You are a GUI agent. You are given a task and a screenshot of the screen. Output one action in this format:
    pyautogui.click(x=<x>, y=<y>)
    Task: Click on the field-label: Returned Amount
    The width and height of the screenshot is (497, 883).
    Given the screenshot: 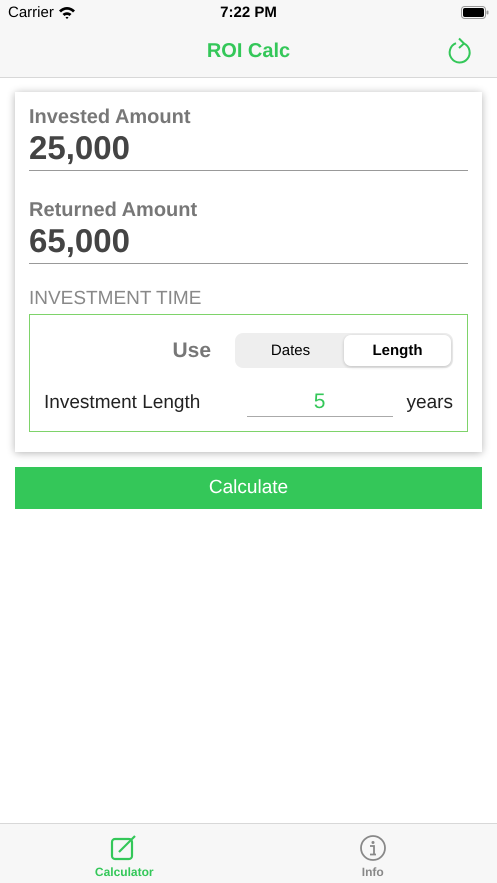 What is the action you would take?
    pyautogui.click(x=113, y=210)
    